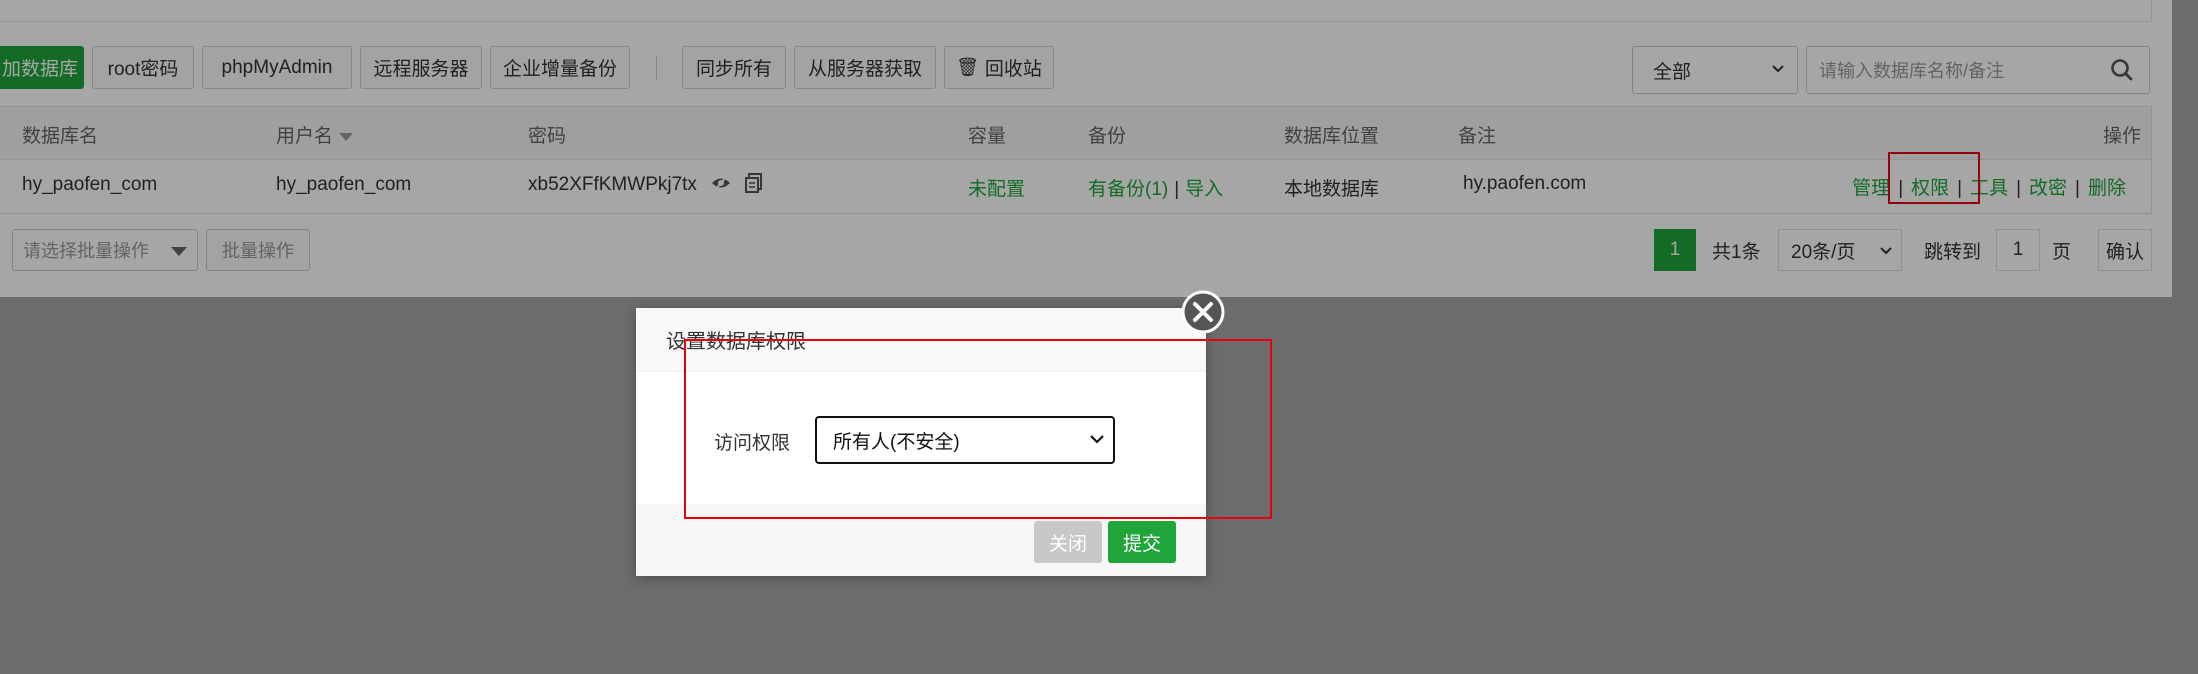 The width and height of the screenshot is (2198, 674). What do you see at coordinates (1142, 542) in the screenshot?
I see `dialog-submit-button: 提交` at bounding box center [1142, 542].